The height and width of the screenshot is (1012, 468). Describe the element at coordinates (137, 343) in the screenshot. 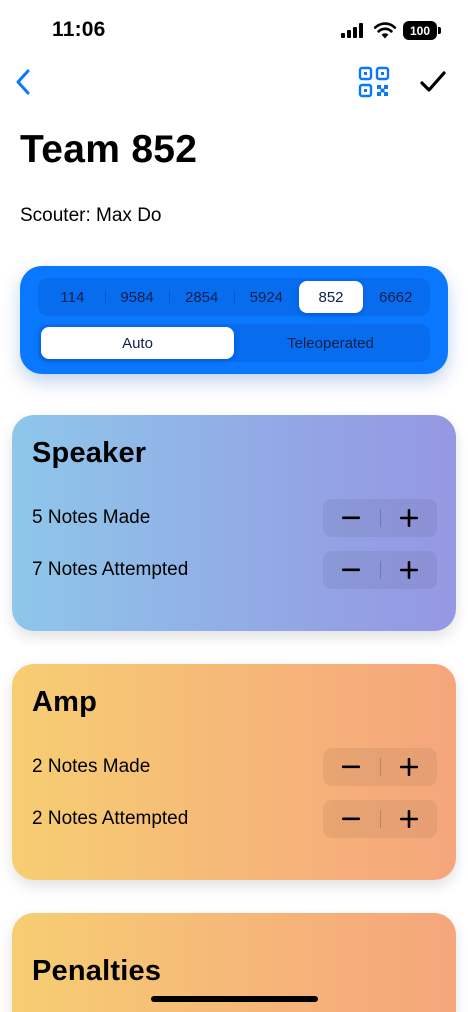

I see `mode-tab-auto: Auto` at that location.